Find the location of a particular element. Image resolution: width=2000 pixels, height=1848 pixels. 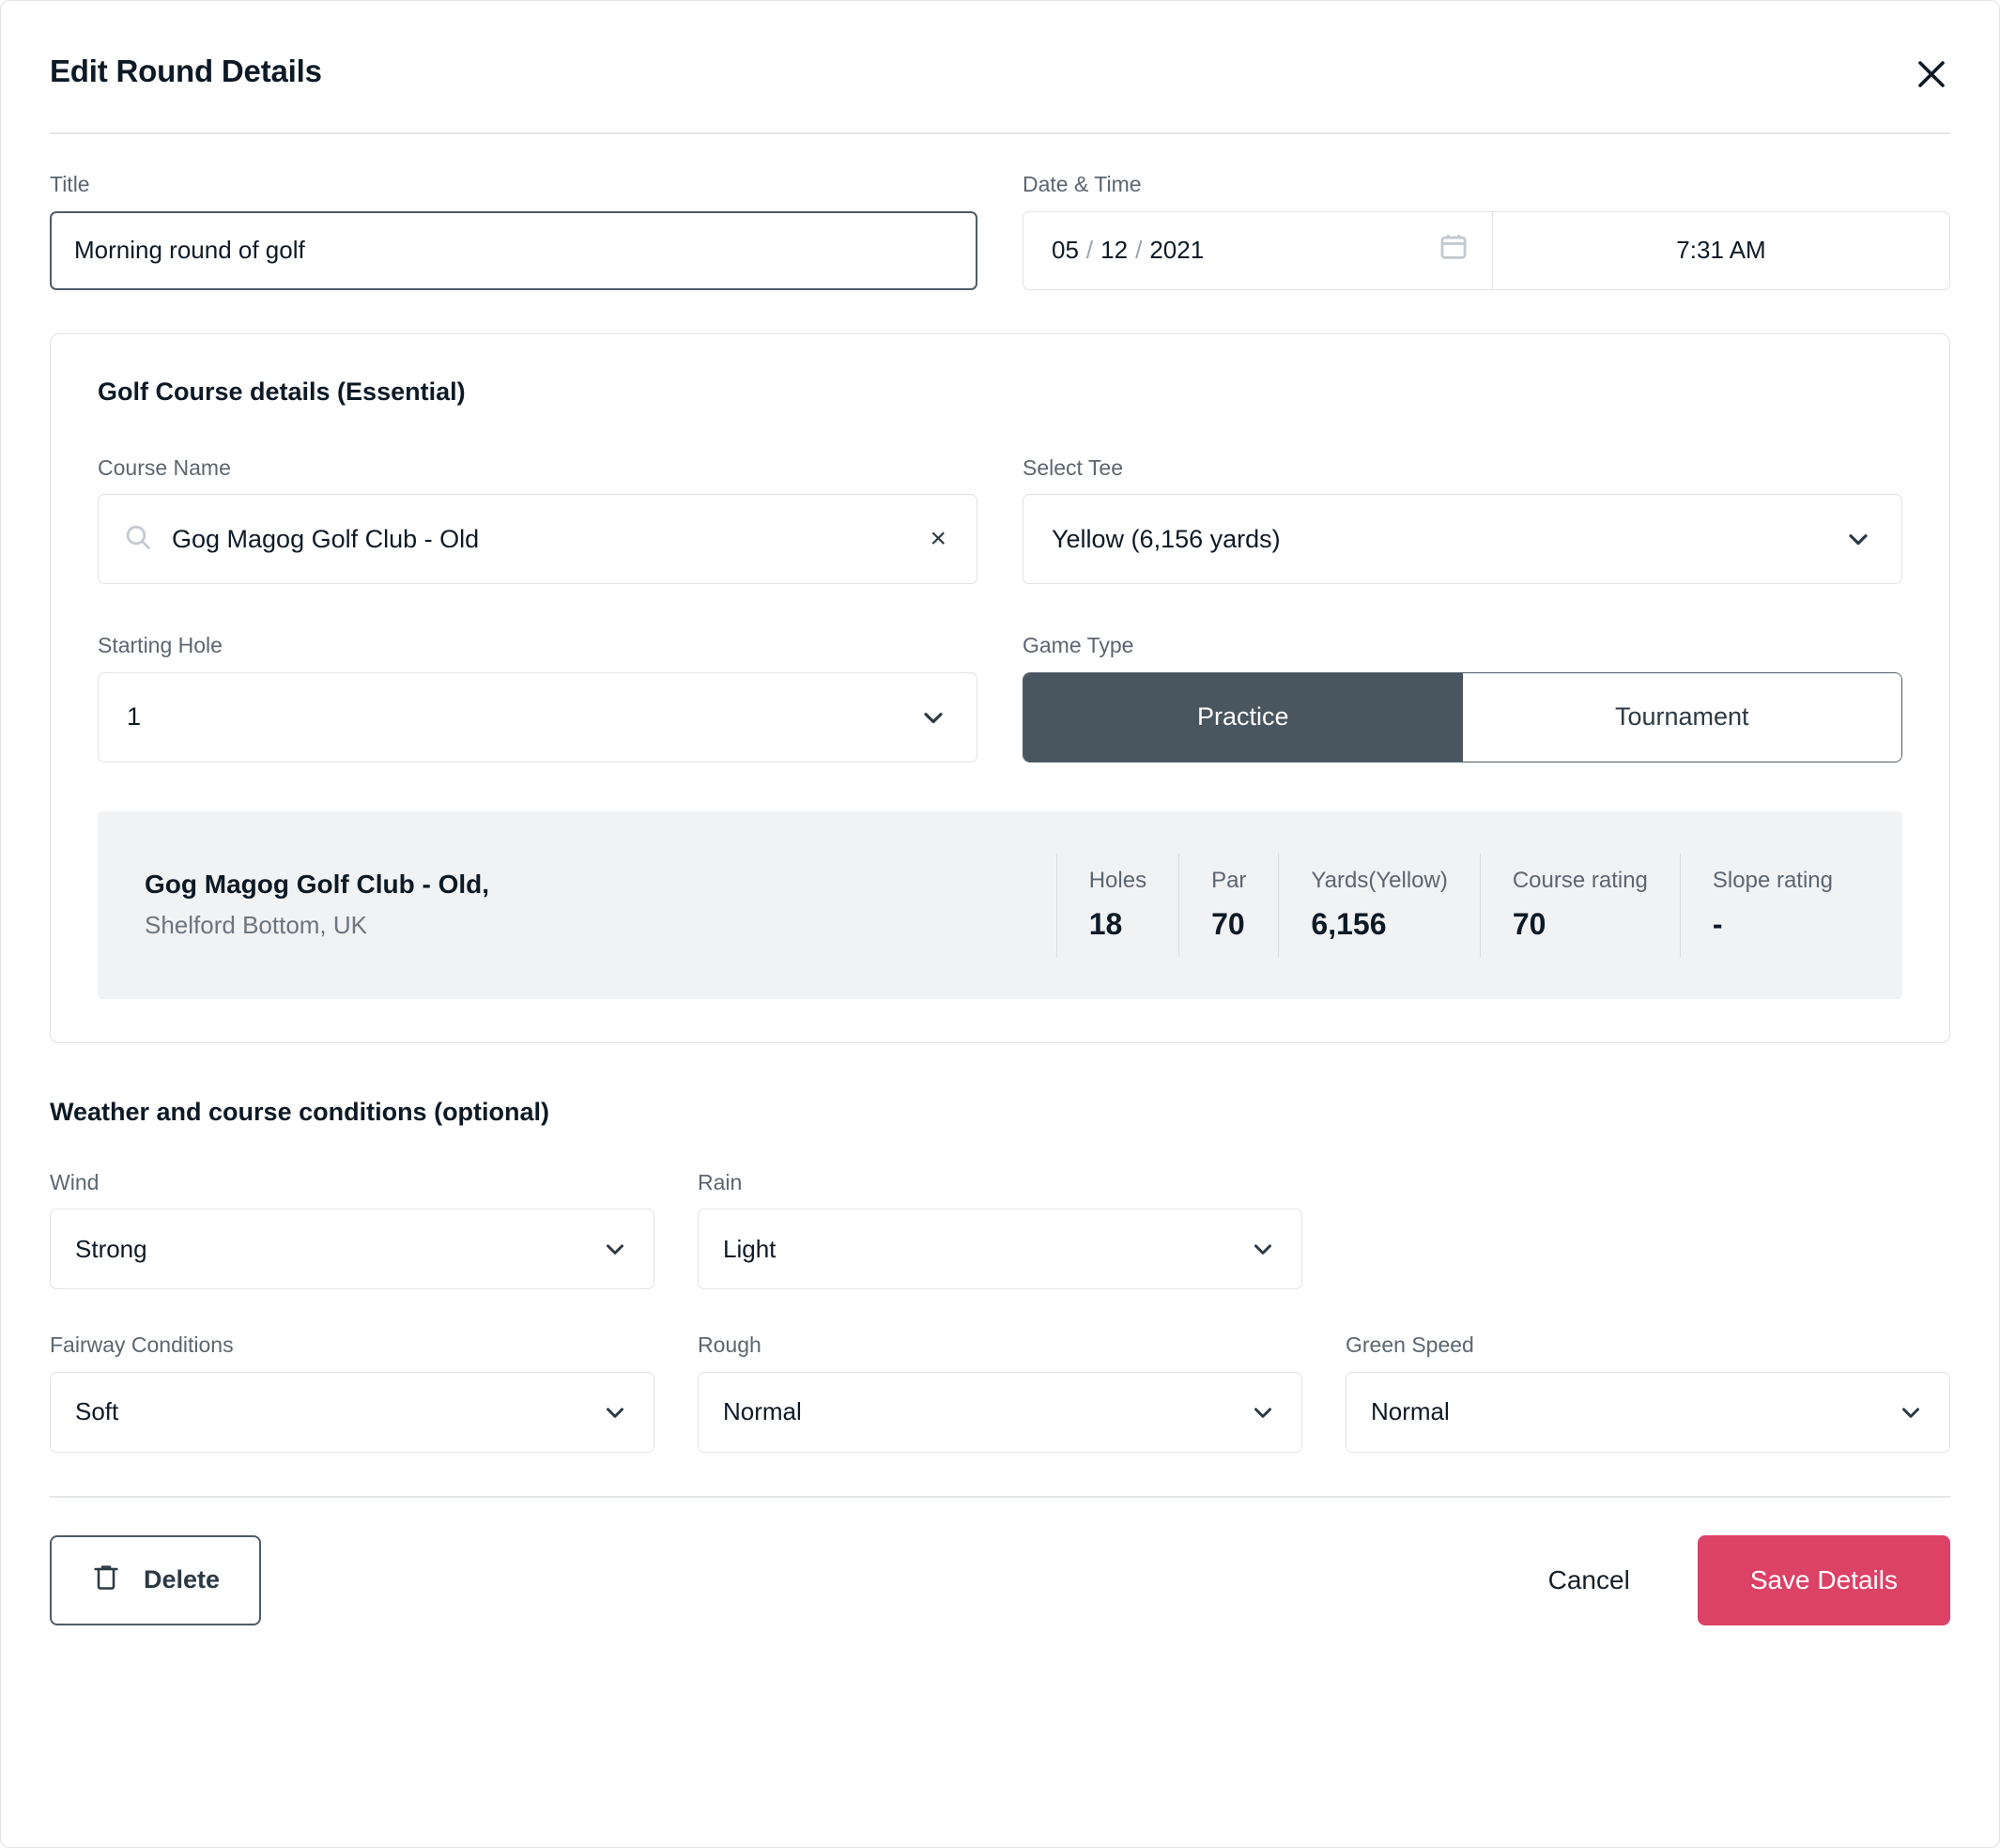

modal-header: Edit Round Details is located at coordinates (1000, 92).